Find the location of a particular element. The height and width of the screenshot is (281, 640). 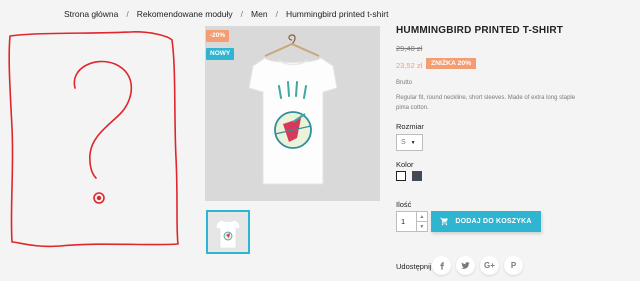

facebook-share-button is located at coordinates (441, 265).